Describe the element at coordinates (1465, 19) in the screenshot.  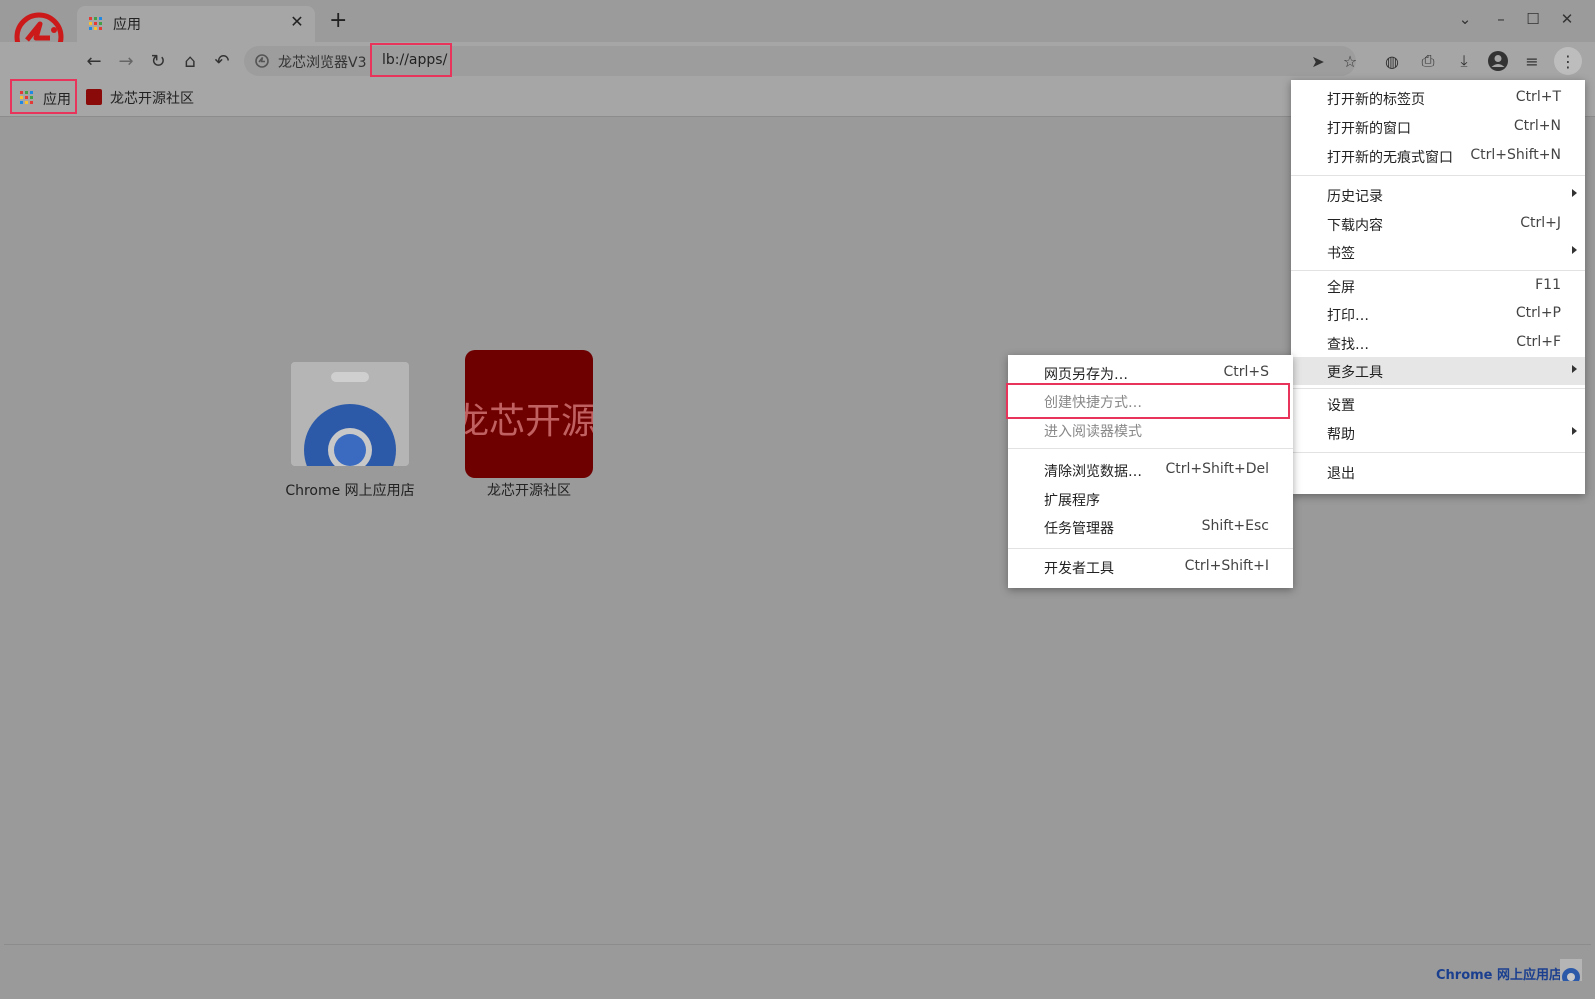
I see `chevron-down-icon: ⌄` at that location.